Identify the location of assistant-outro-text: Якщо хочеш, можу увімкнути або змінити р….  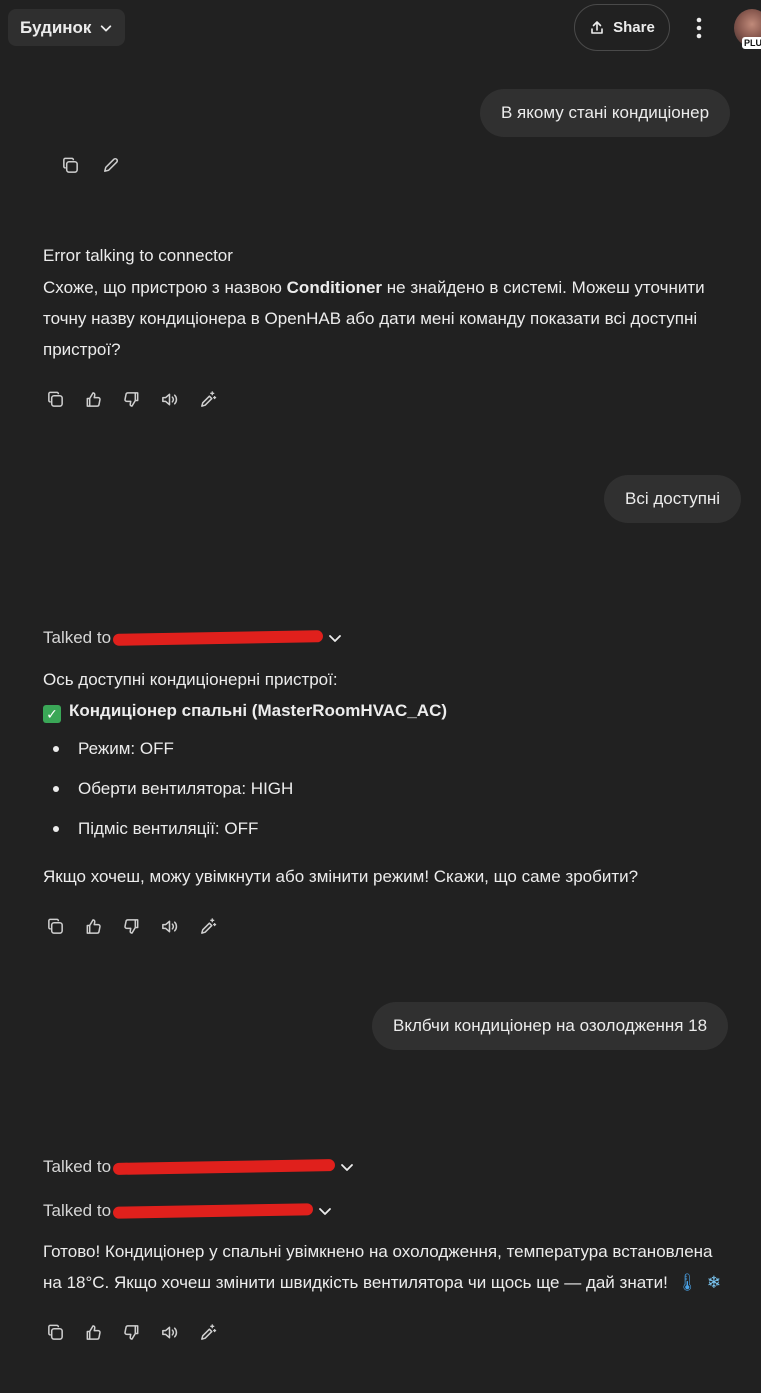
(341, 876).